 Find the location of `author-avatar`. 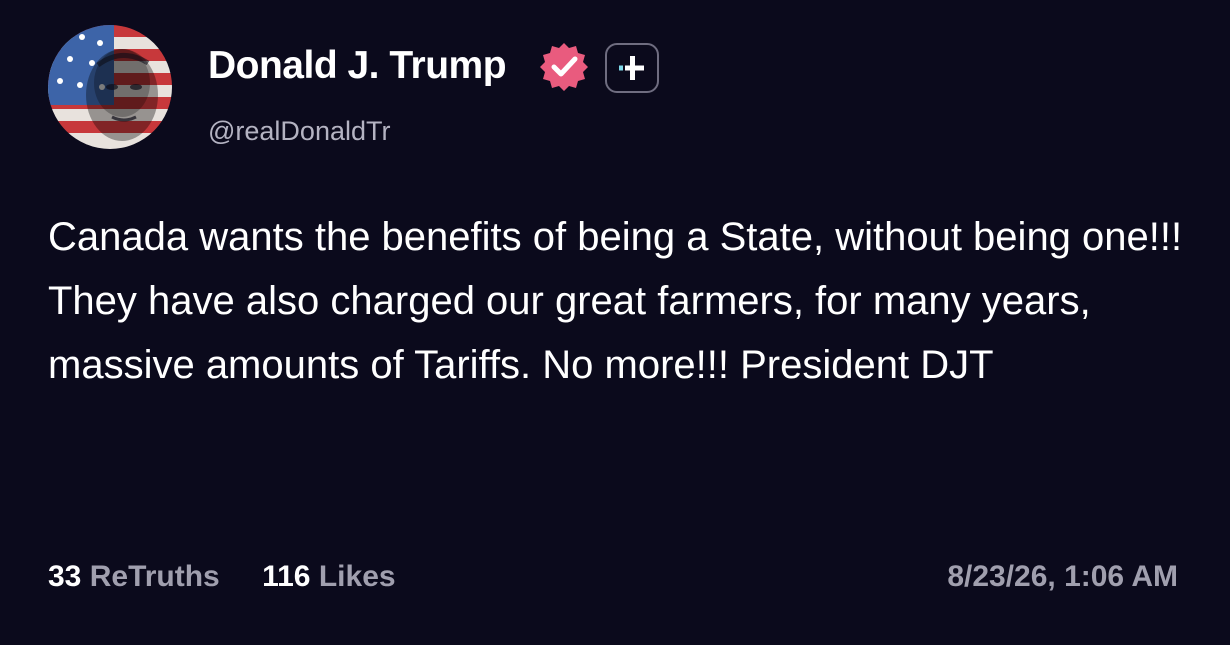

author-avatar is located at coordinates (110, 87).